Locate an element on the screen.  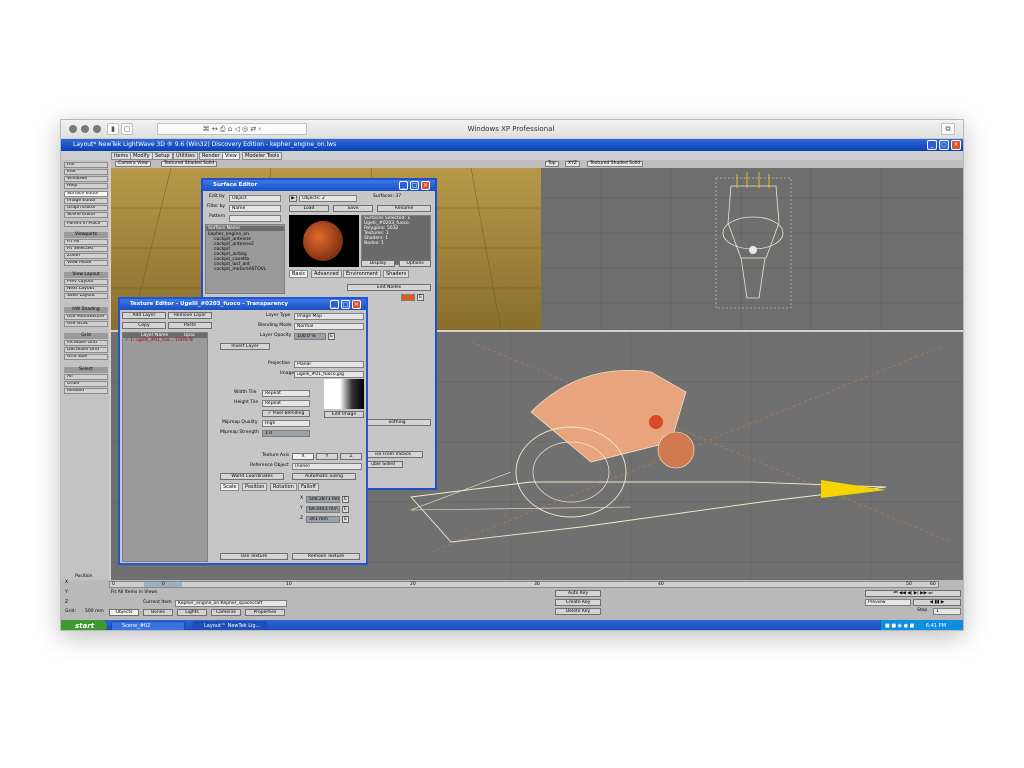
scale-z-input: 391 mm is located at coordinates (323, 519).